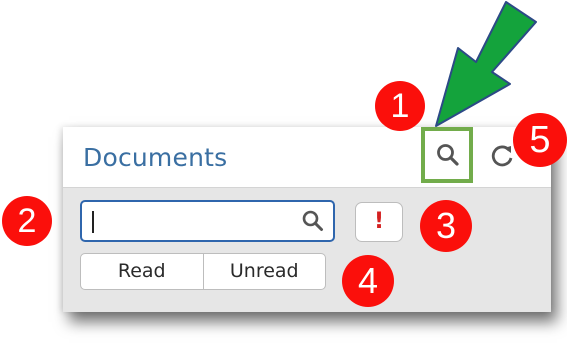 The image size is (567, 345). What do you see at coordinates (400, 106) in the screenshot?
I see `callout-badge: 1` at bounding box center [400, 106].